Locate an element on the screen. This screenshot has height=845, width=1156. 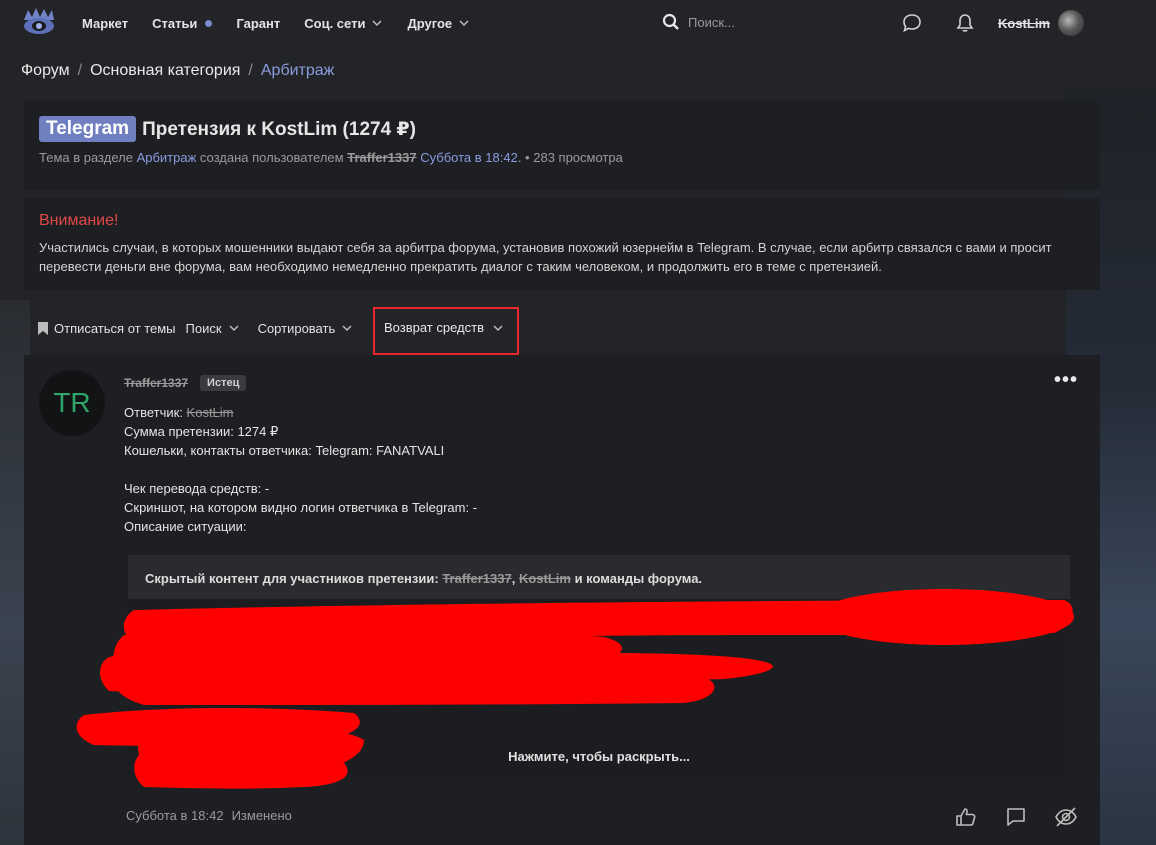
post-edited: Изменено is located at coordinates (261, 815).